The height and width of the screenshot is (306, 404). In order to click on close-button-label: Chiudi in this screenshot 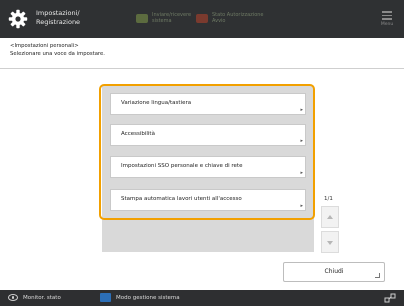, I will do `click(334, 271)`.